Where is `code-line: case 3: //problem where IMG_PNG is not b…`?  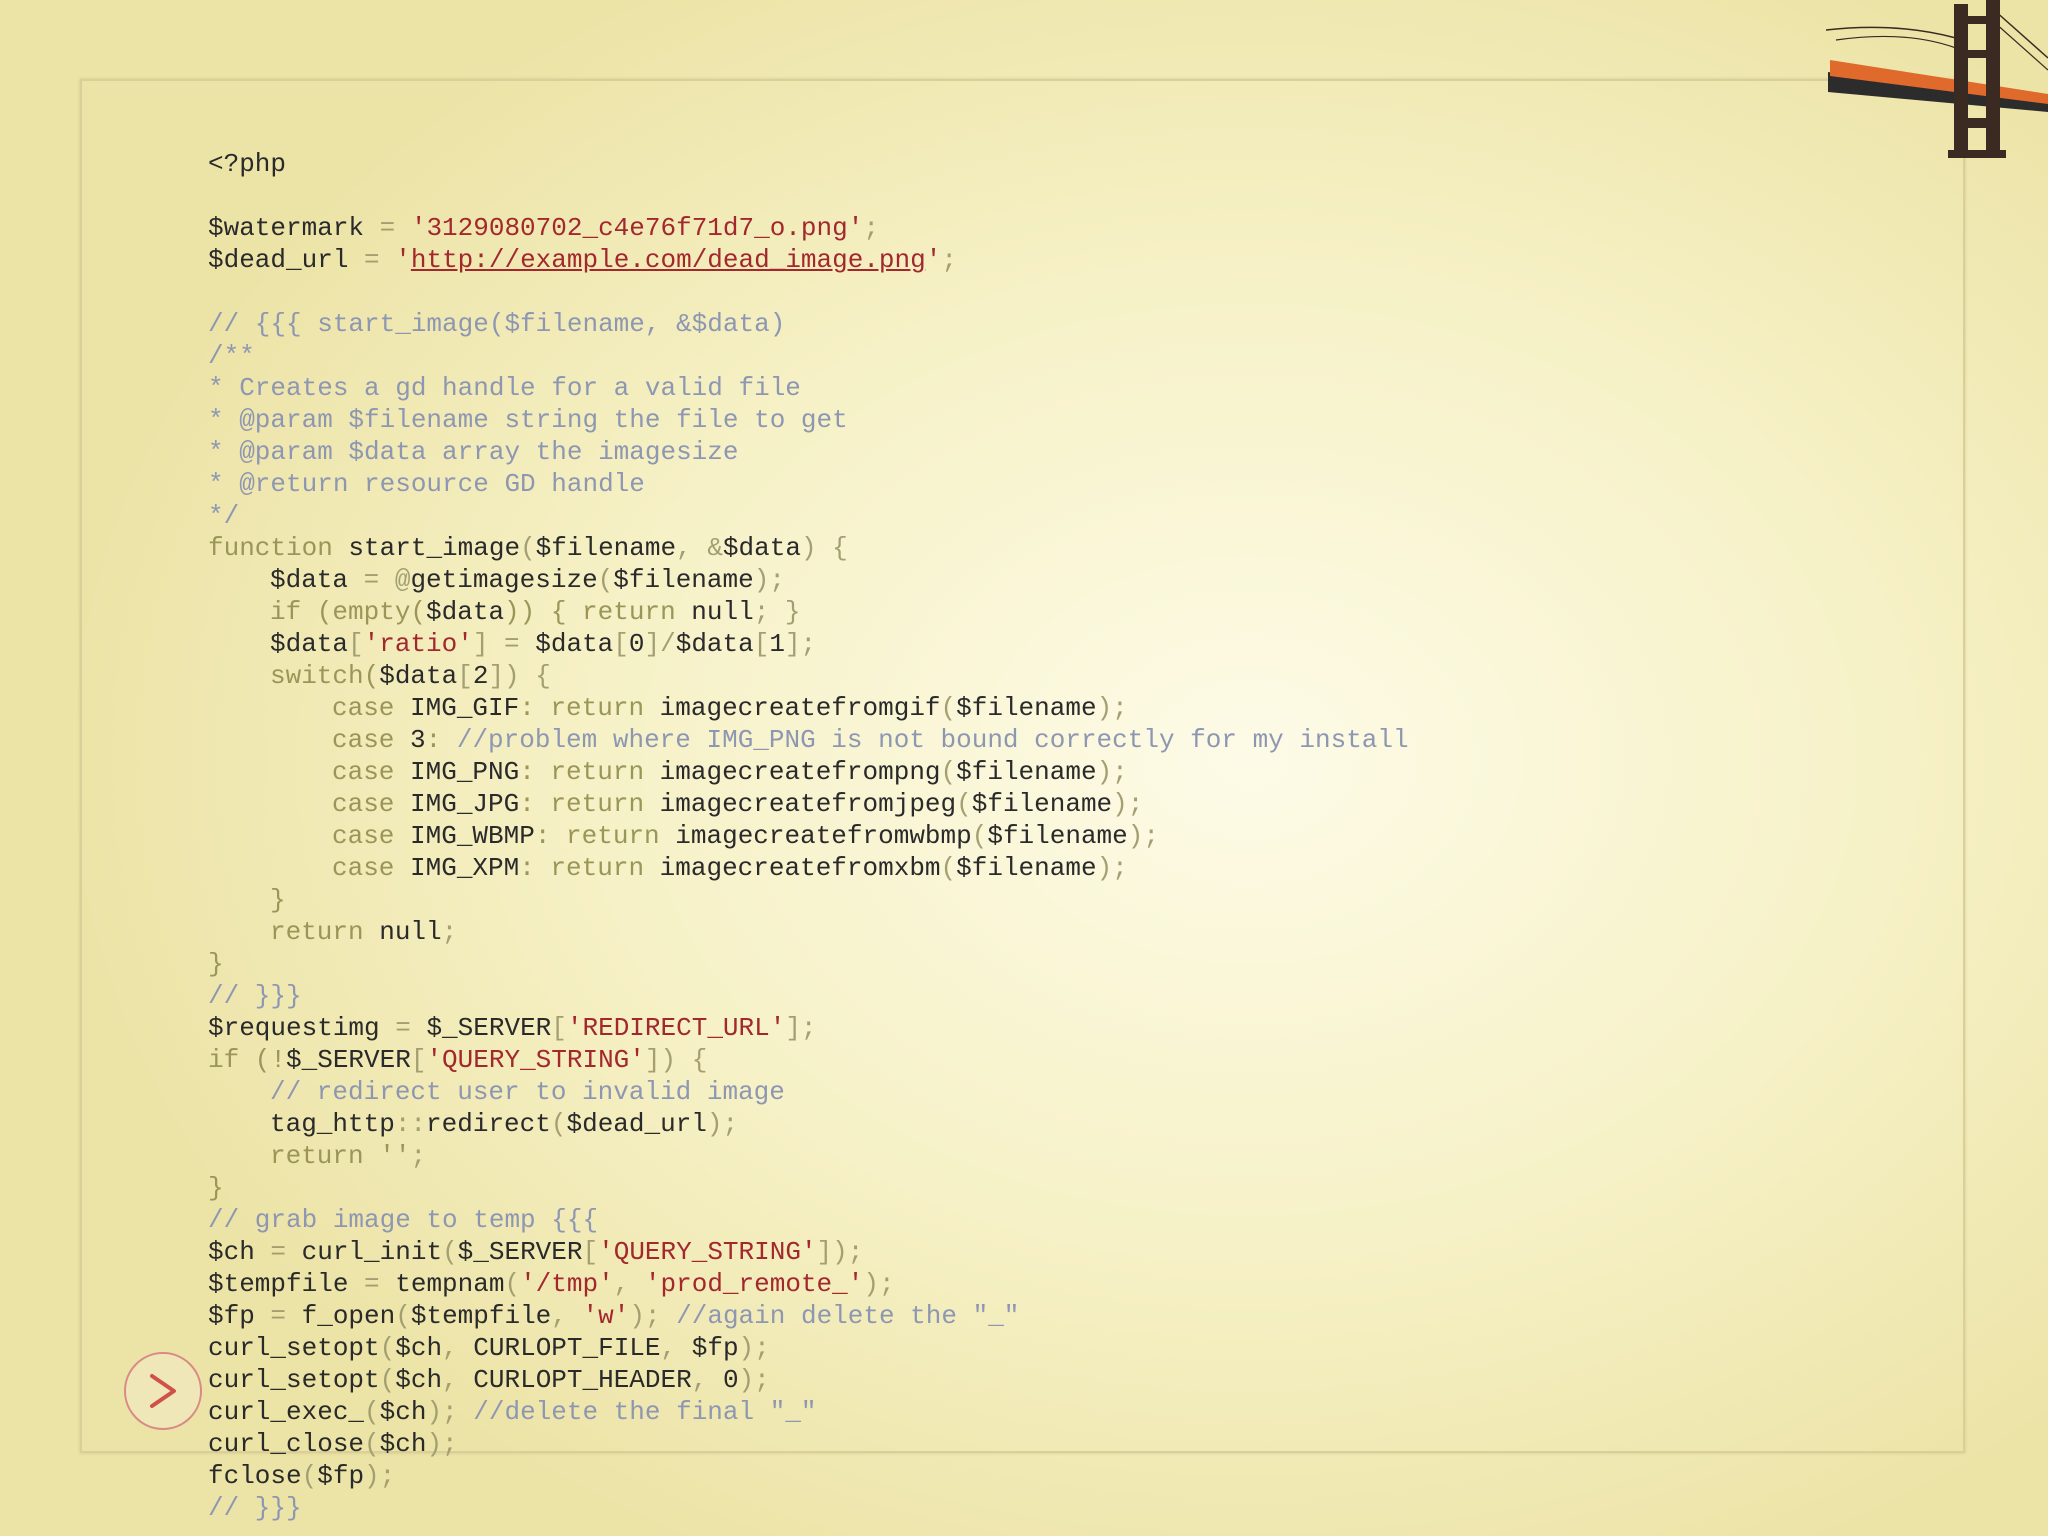 code-line: case 3: //problem where IMG_PNG is not b… is located at coordinates (870, 740).